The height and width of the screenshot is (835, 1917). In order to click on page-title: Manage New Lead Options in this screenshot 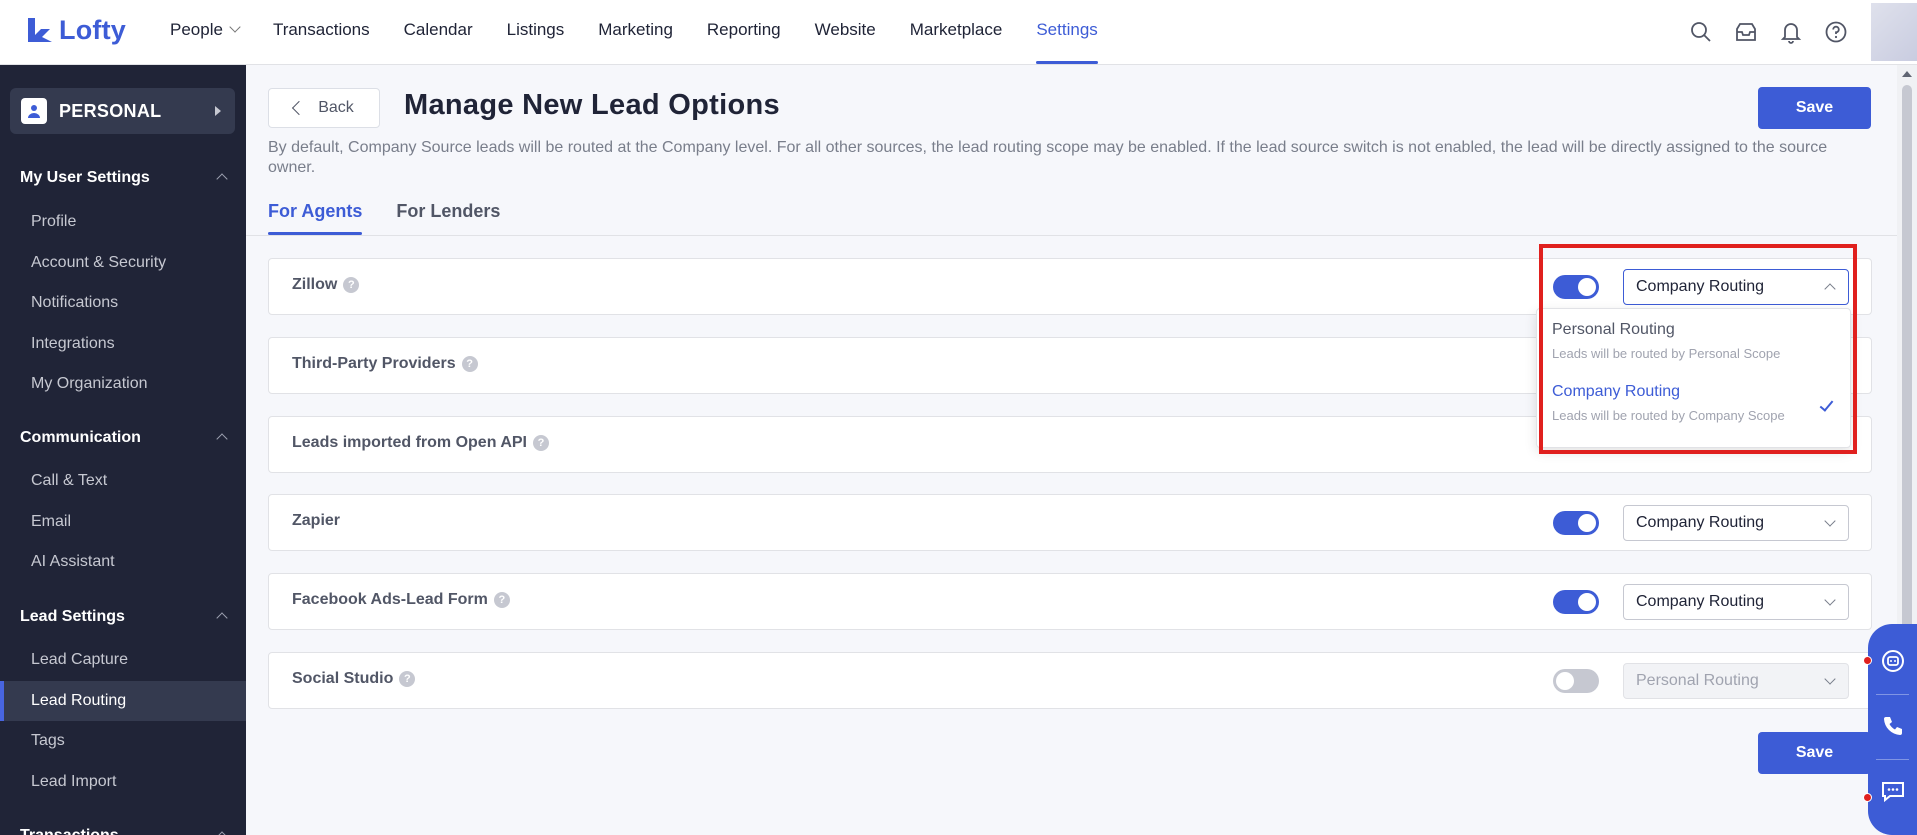, I will do `click(592, 105)`.